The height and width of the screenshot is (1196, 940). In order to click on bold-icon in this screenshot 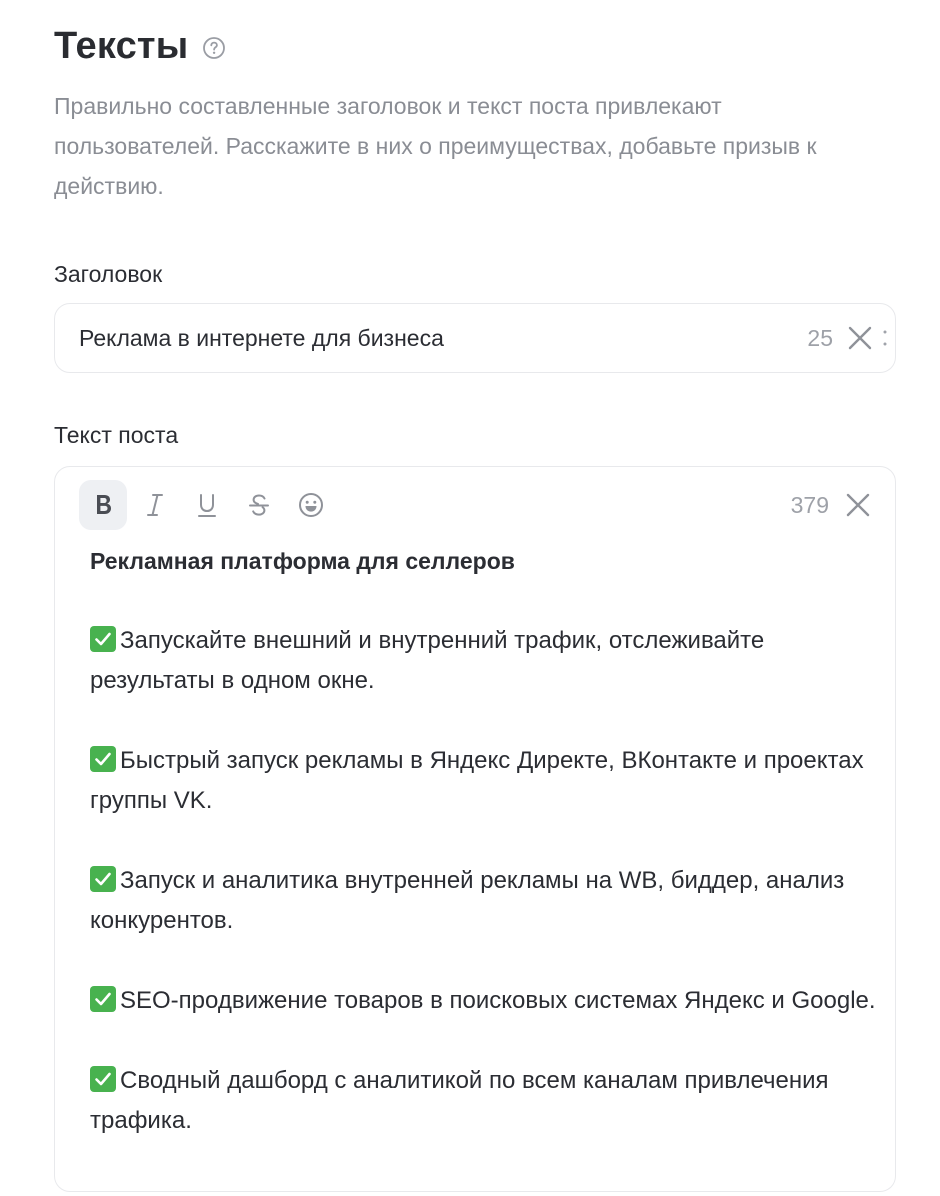, I will do `click(104, 504)`.